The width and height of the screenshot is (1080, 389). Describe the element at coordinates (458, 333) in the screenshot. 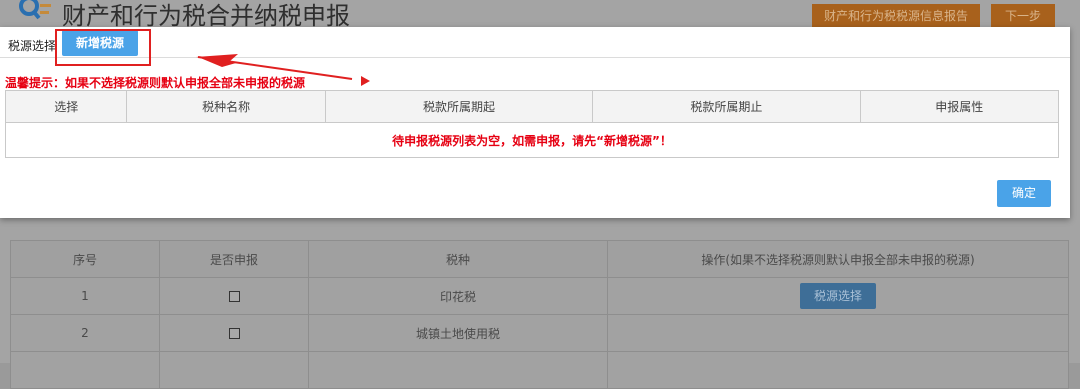

I see `tax-type-cell: 城镇土地使用税` at that location.